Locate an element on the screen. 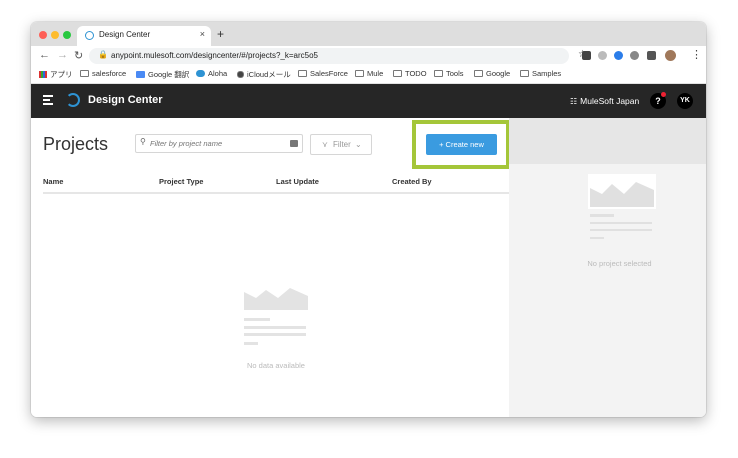 The height and width of the screenshot is (458, 738). bookmark-item: salesforce is located at coordinates (103, 73).